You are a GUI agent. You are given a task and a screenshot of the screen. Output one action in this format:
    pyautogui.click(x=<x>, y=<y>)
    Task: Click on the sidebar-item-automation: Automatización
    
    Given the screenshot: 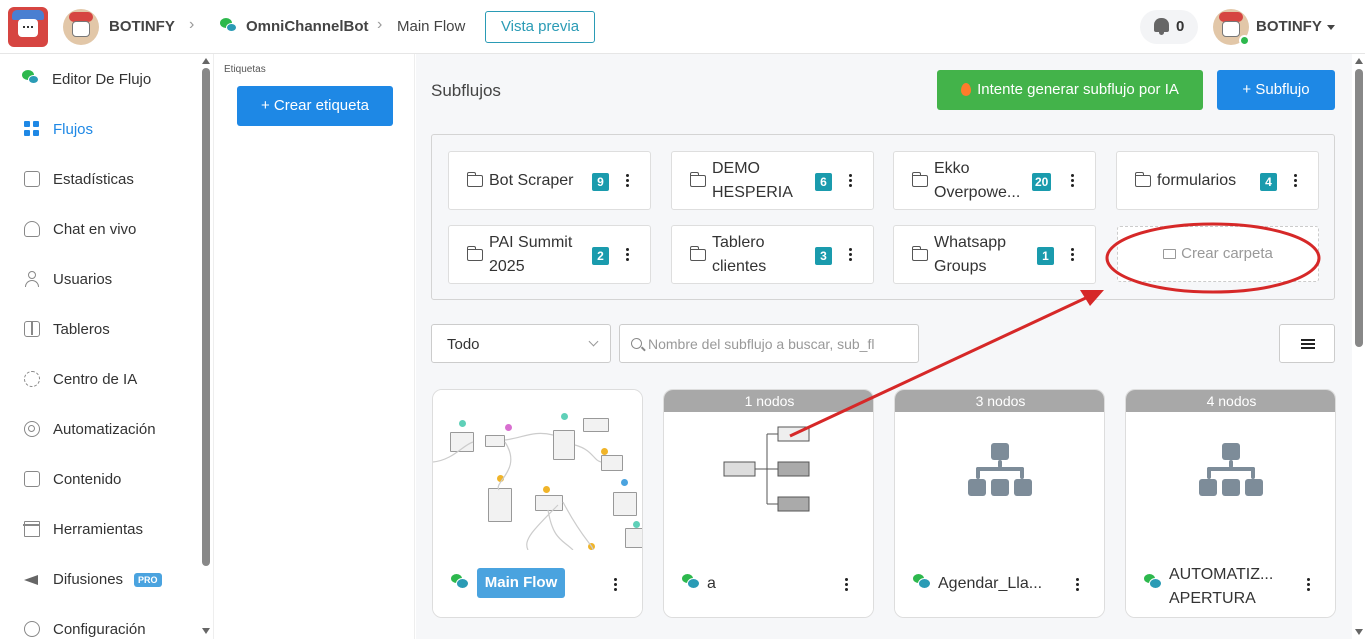 What is the action you would take?
    pyautogui.click(x=100, y=430)
    